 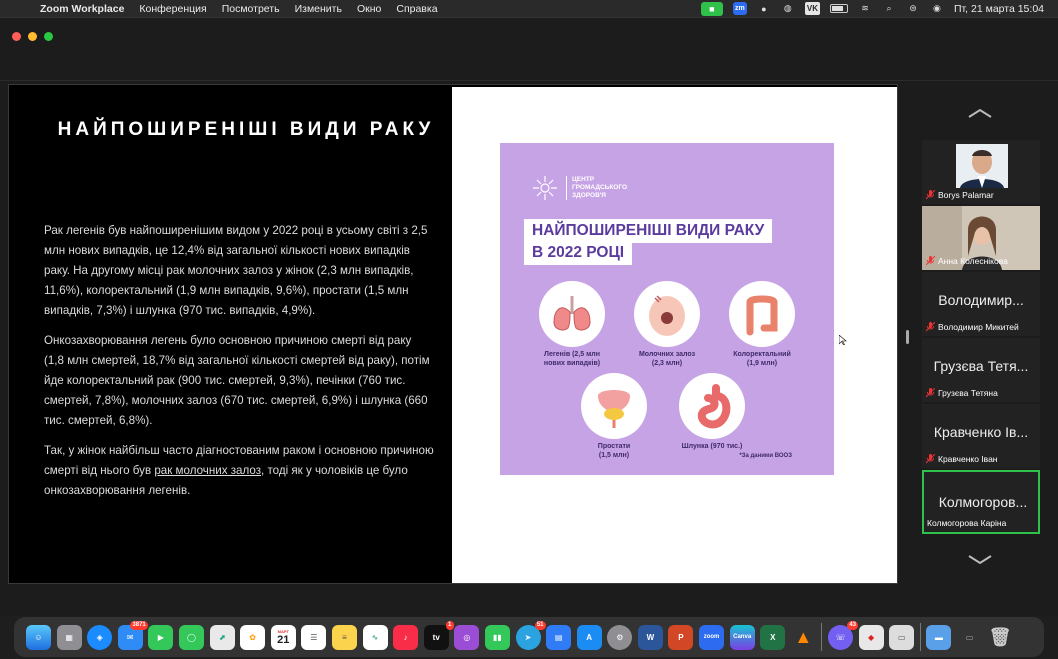 I want to click on music-icon: ♪, so click(x=406, y=637).